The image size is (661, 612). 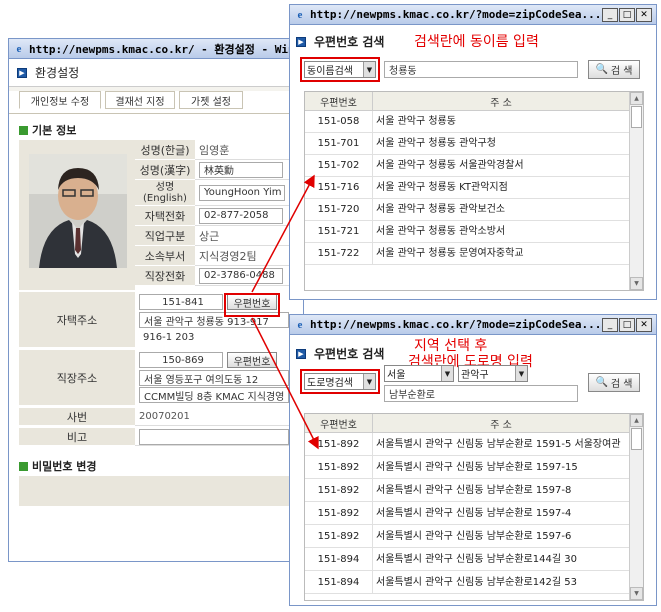 I want to click on work-address-line1: 서울 영등포구 여의도동 12, so click(x=214, y=378).